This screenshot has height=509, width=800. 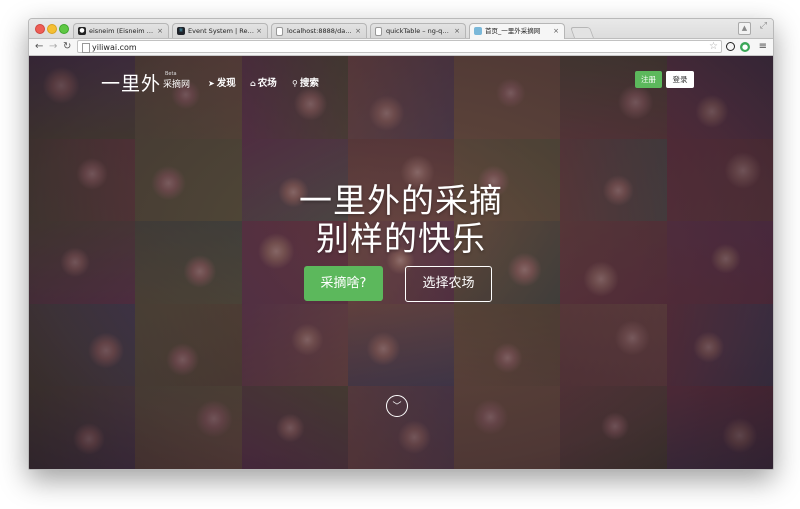 What do you see at coordinates (448, 284) in the screenshot?
I see `choose-farm-button: 选择农场` at bounding box center [448, 284].